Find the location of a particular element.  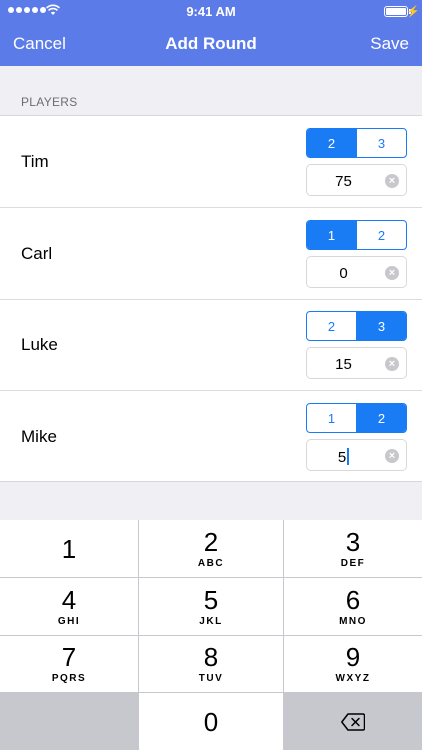

player-row: Luke 2 3 15 × is located at coordinates (211, 345).